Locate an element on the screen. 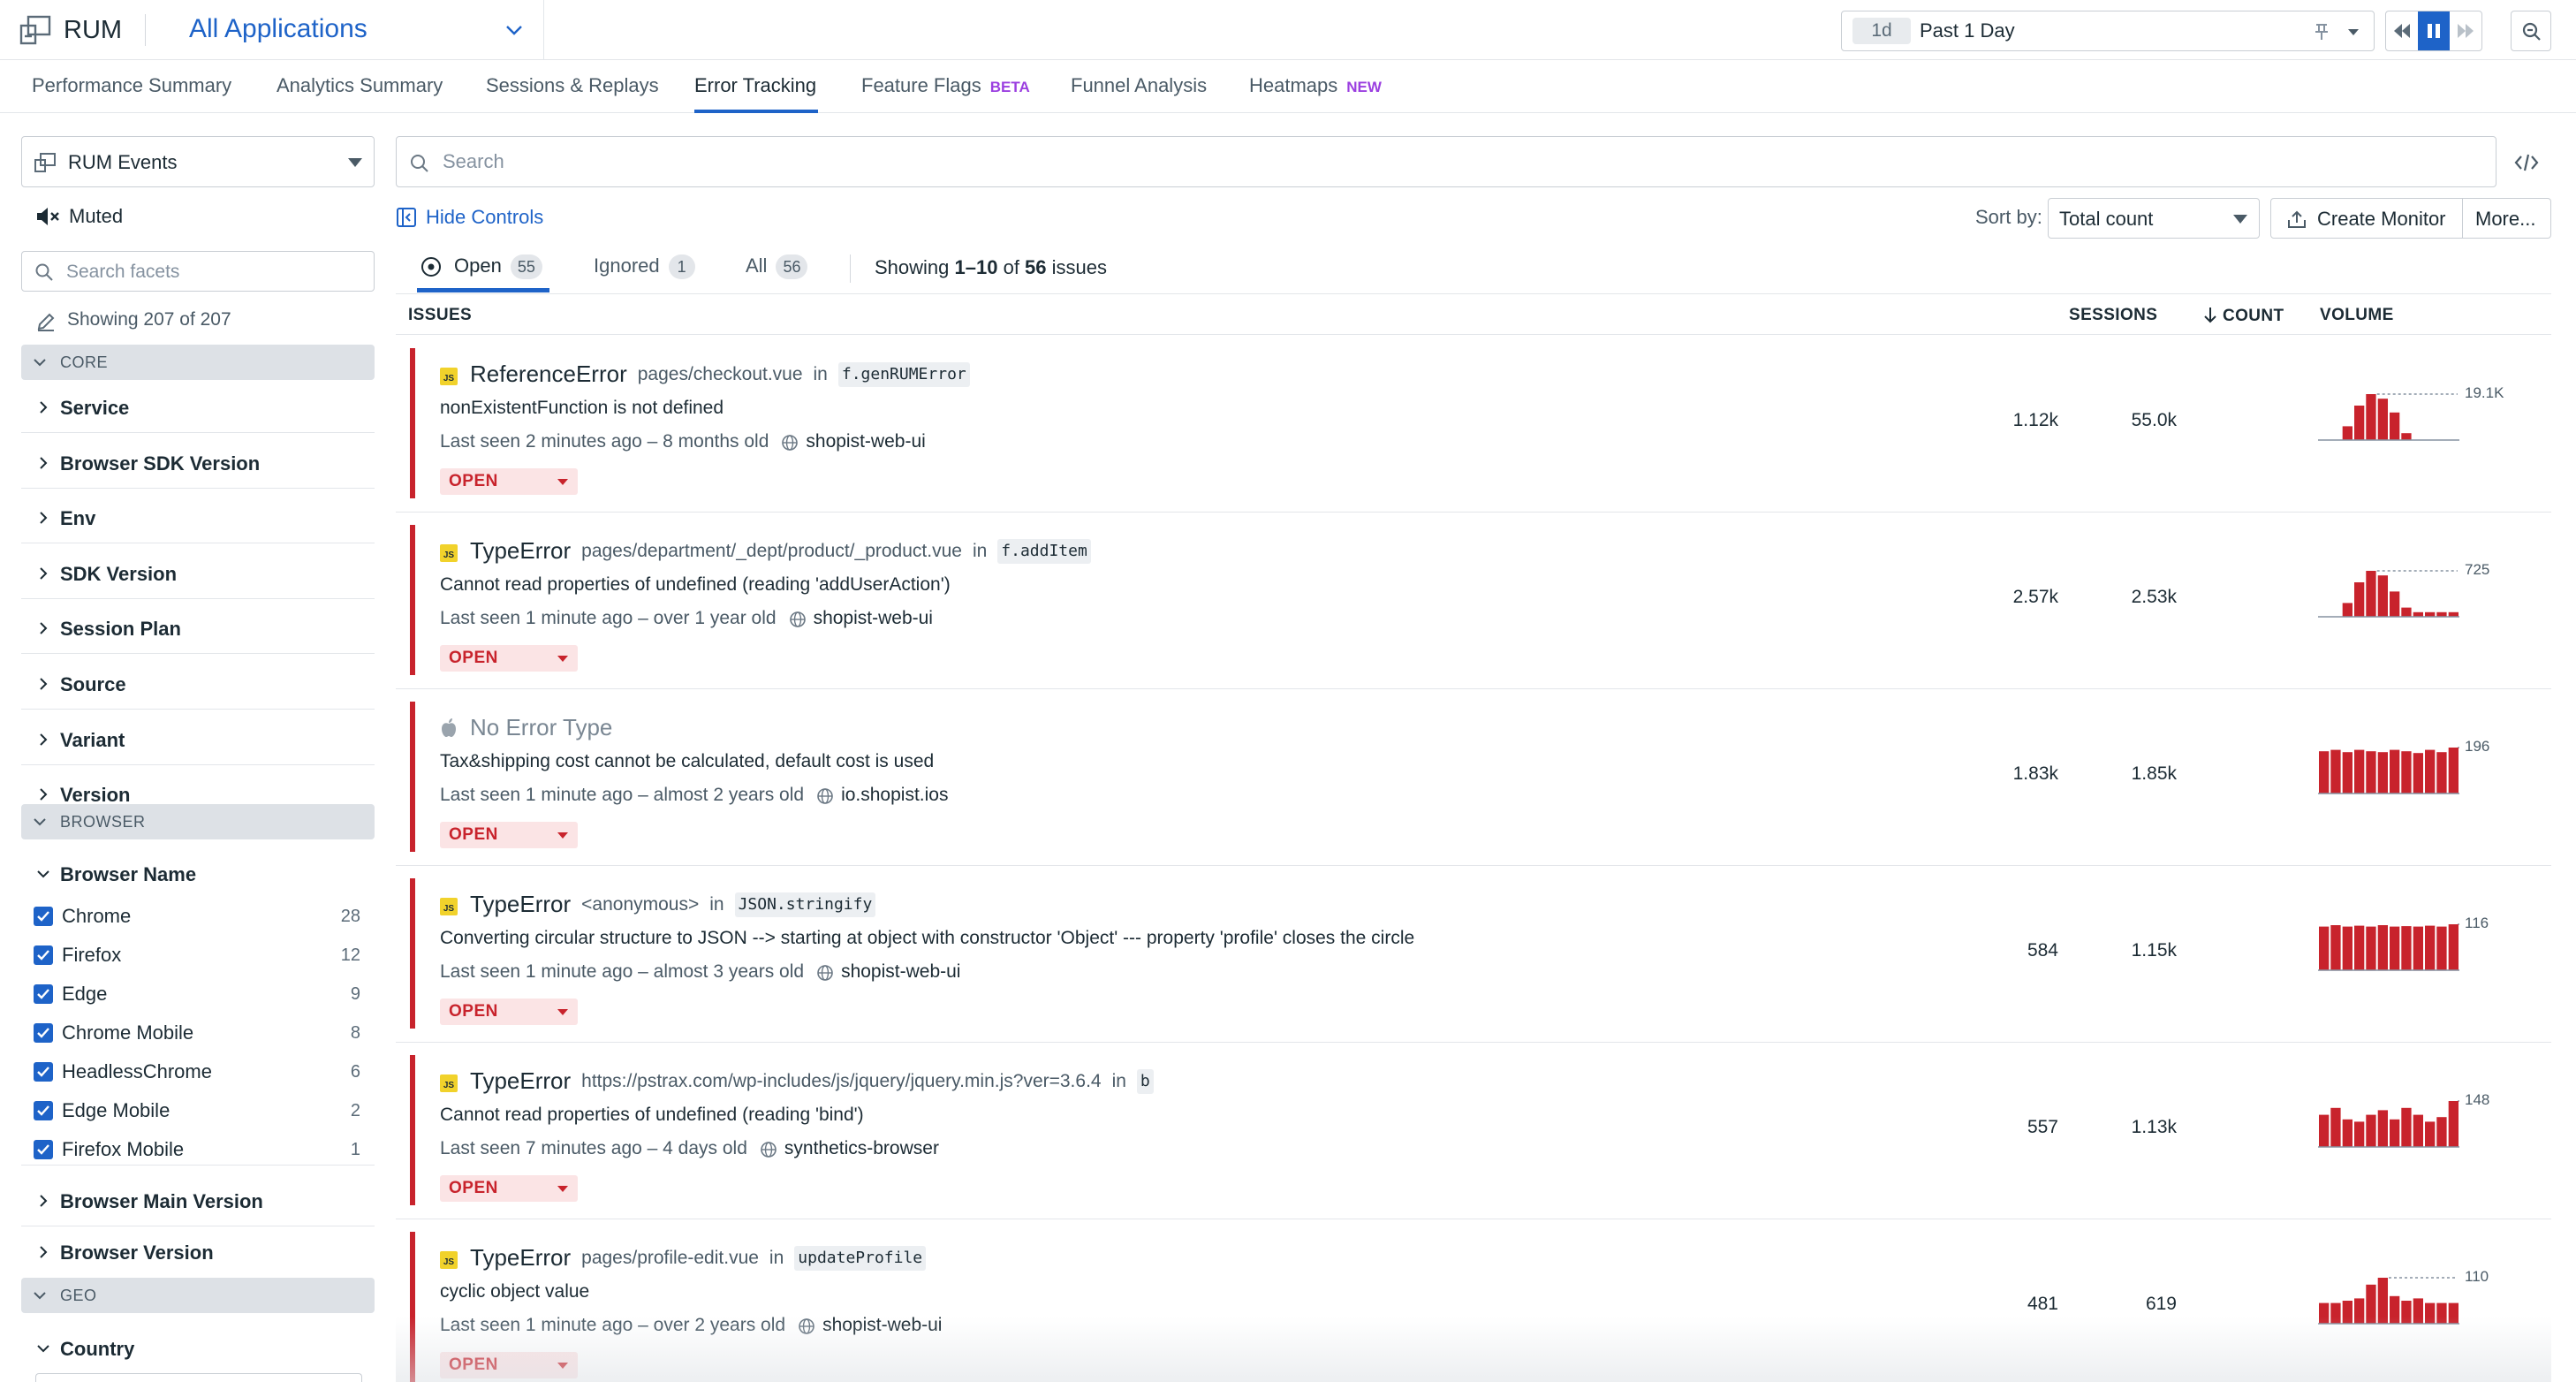  option-count: 28 is located at coordinates (350, 916).